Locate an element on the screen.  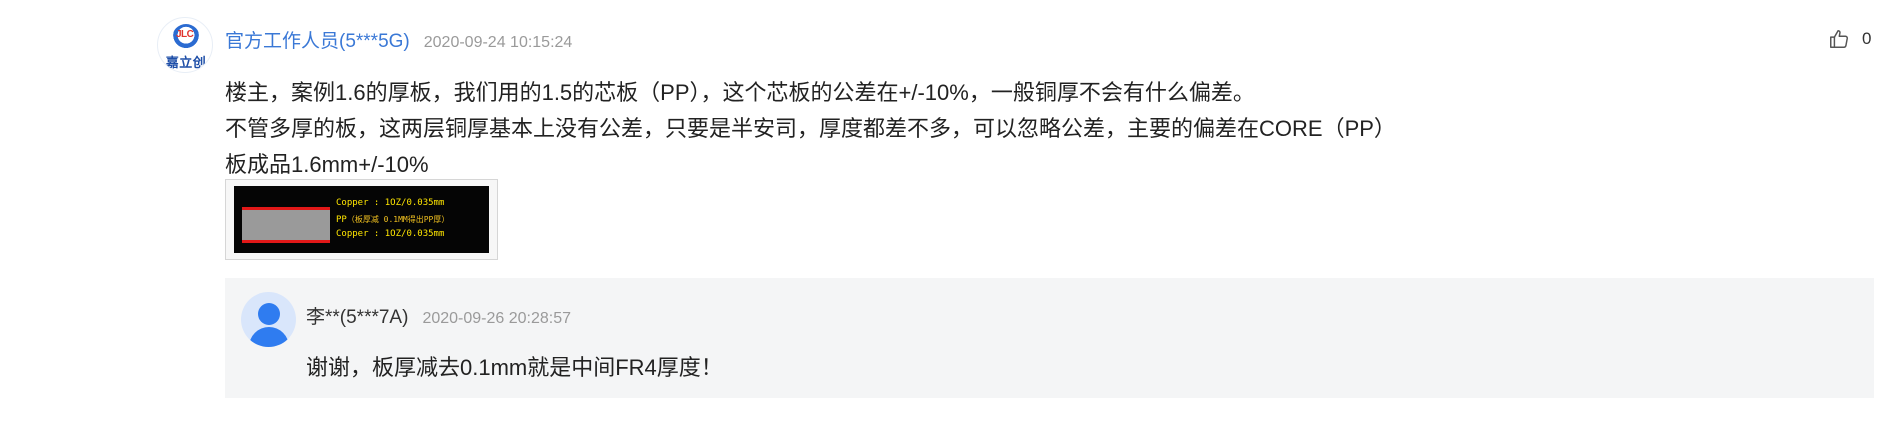
pp-label-main: PP is located at coordinates (341, 220).